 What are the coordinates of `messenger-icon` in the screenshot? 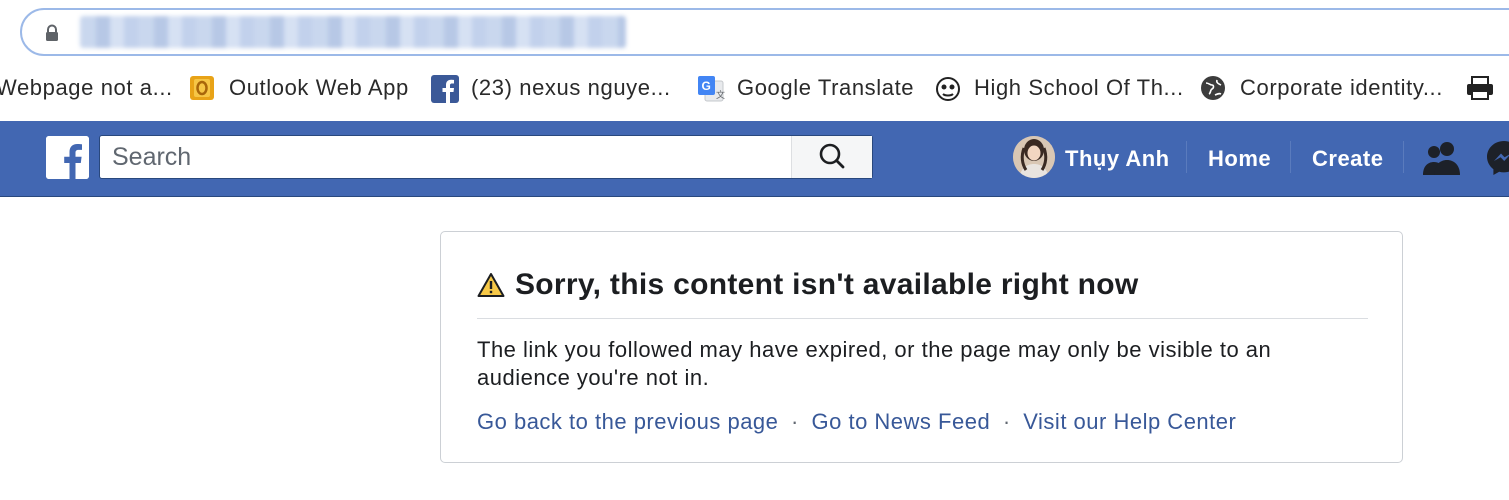 It's located at (1496, 158).